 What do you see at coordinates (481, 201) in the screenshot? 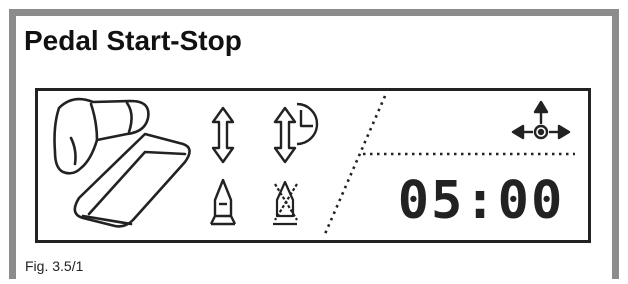
I see `time-readout: 05:00` at bounding box center [481, 201].